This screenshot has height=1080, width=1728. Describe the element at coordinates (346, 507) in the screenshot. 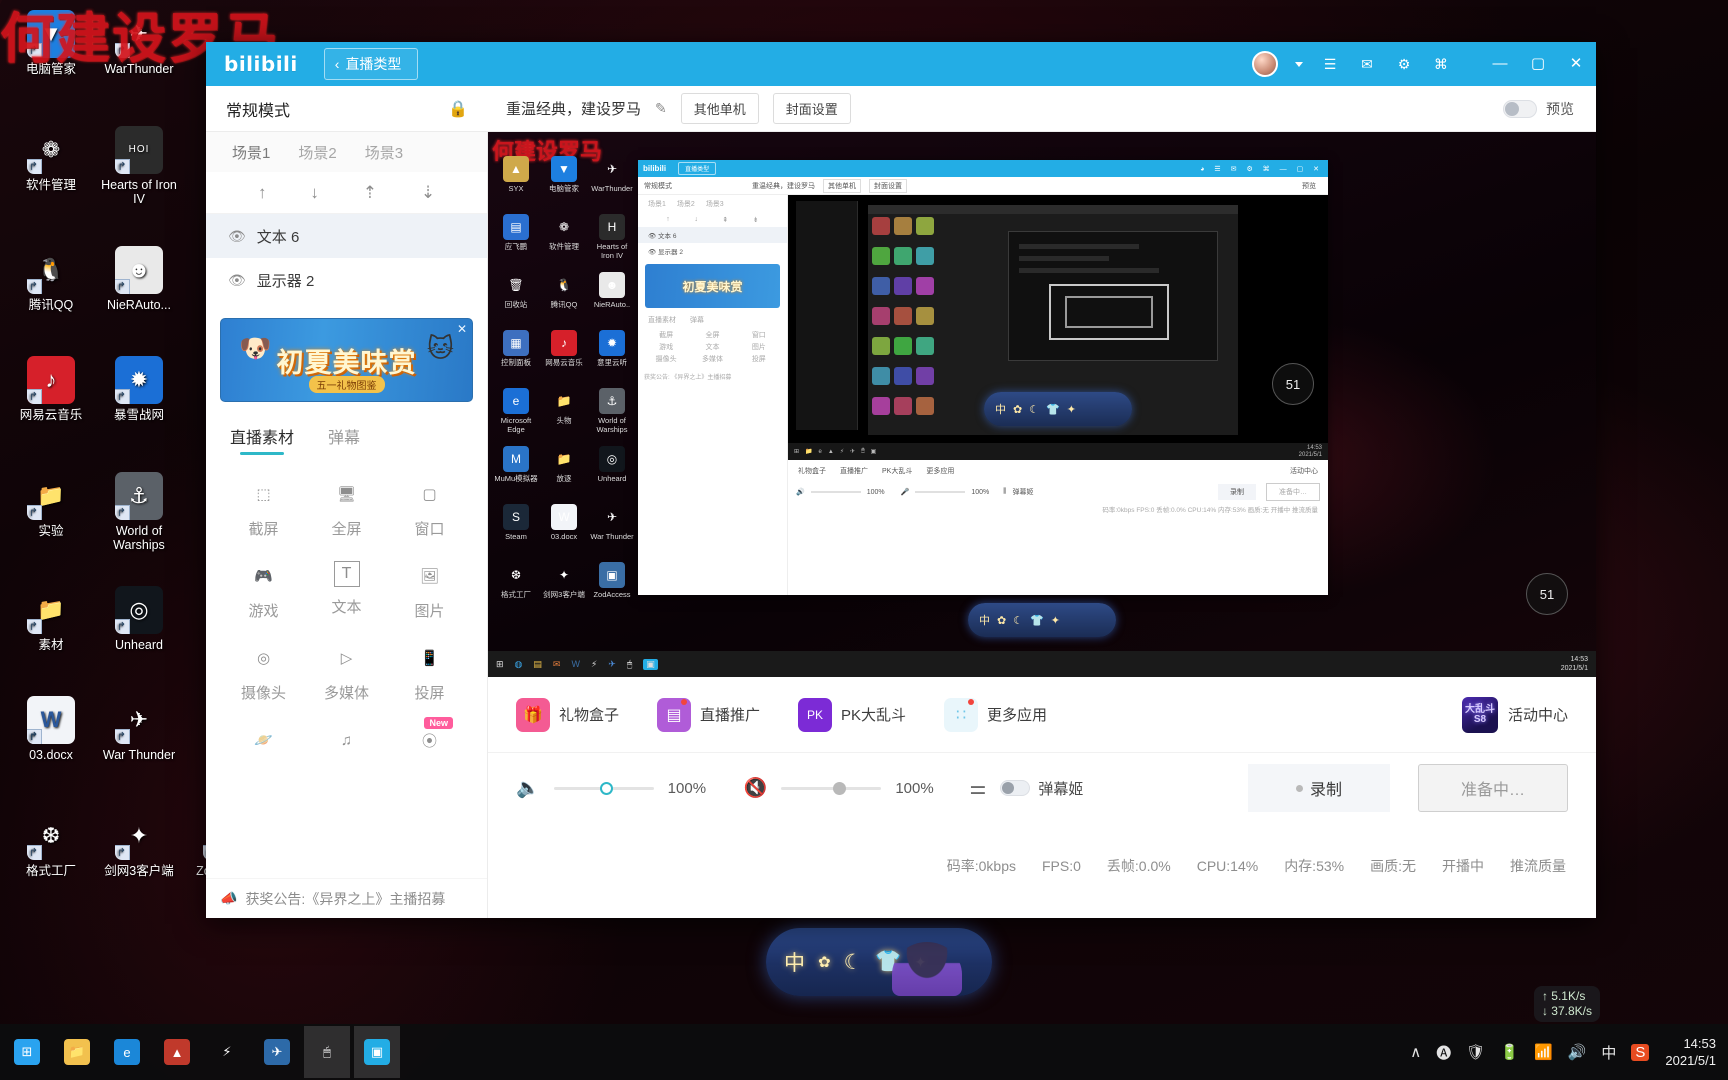

I see `source-item-全屏: 🖥 全屏` at that location.